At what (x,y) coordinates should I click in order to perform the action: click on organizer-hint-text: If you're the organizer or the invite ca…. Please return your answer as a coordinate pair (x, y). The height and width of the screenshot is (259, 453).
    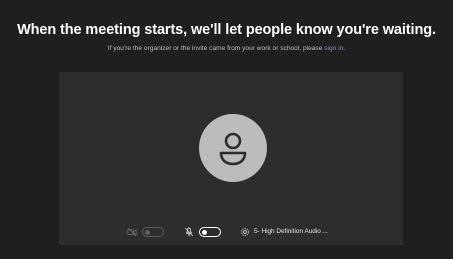
    Looking at the image, I should click on (216, 48).